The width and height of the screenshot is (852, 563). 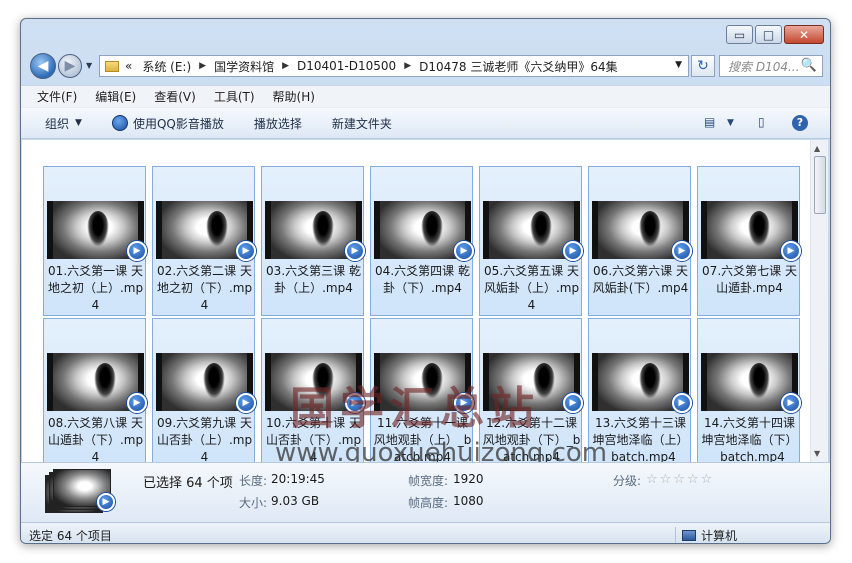 What do you see at coordinates (468, 501) in the screenshot?
I see `frame-height-value: 1080` at bounding box center [468, 501].